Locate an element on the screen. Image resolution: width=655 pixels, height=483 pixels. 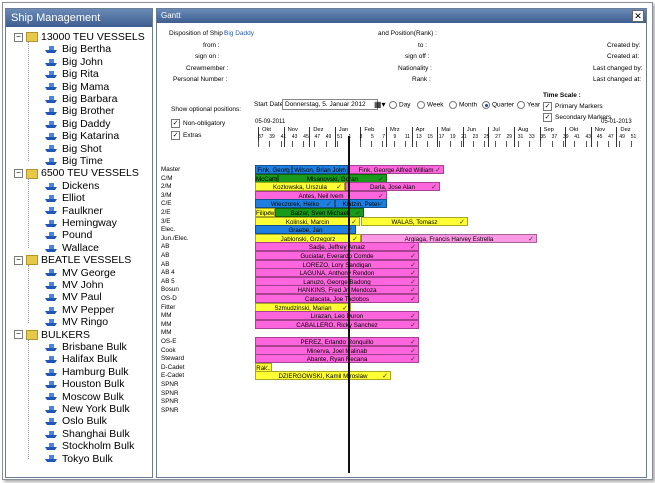
tree-item-ship: Big Daddy is located at coordinates (77, 124).